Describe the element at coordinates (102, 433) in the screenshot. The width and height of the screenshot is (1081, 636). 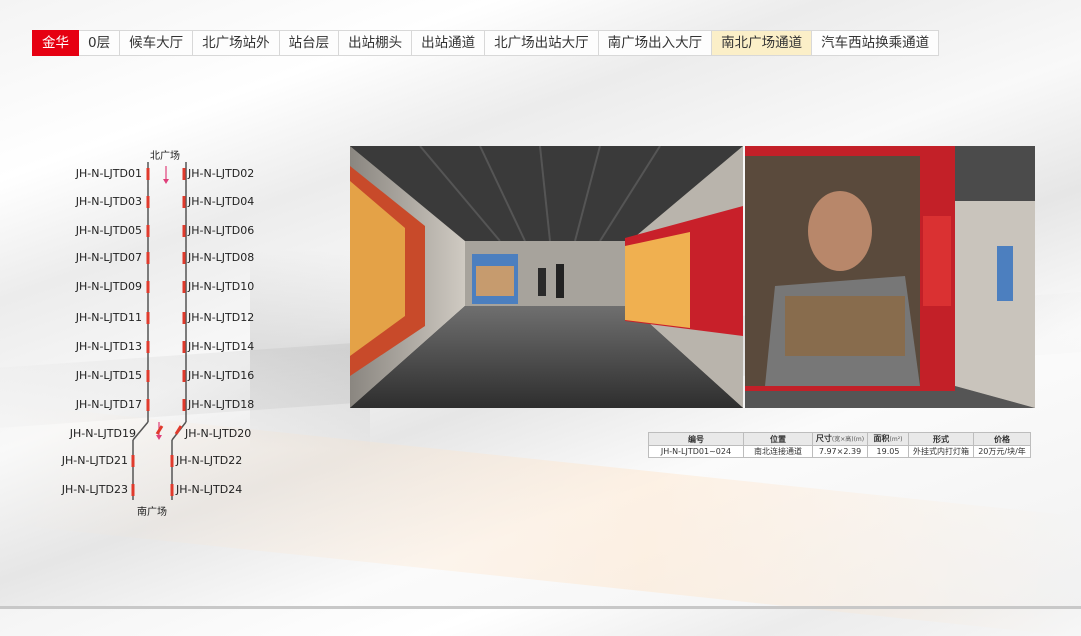
I see `billboard-label: JH-N-LJTD19` at that location.